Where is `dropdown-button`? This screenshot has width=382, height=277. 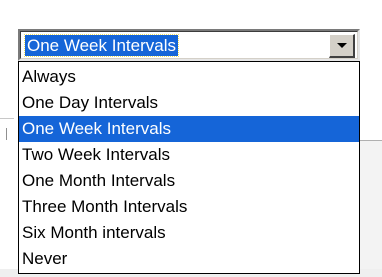 dropdown-button is located at coordinates (342, 46).